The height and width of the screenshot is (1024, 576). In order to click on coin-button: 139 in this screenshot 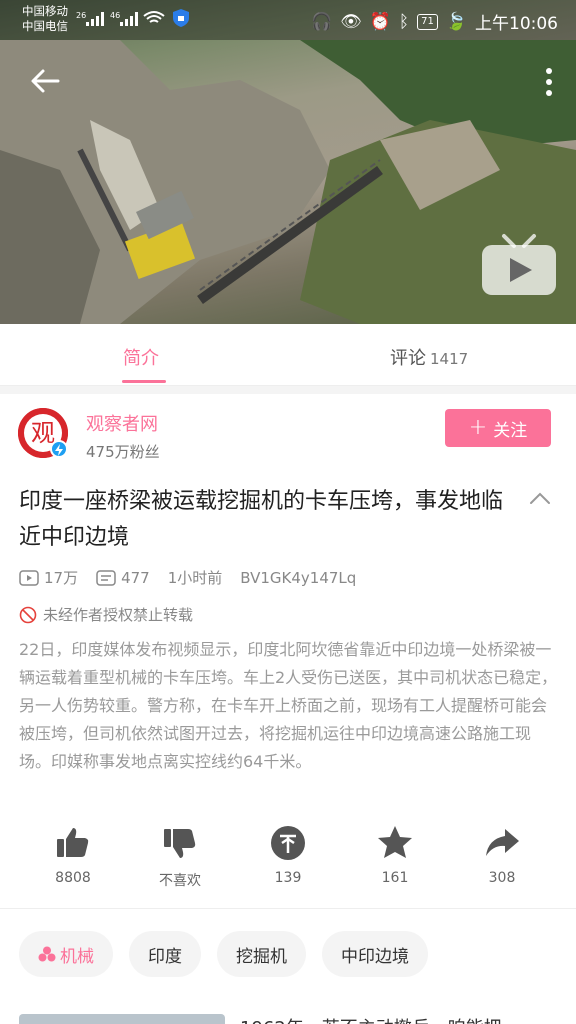, I will do `click(288, 855)`.